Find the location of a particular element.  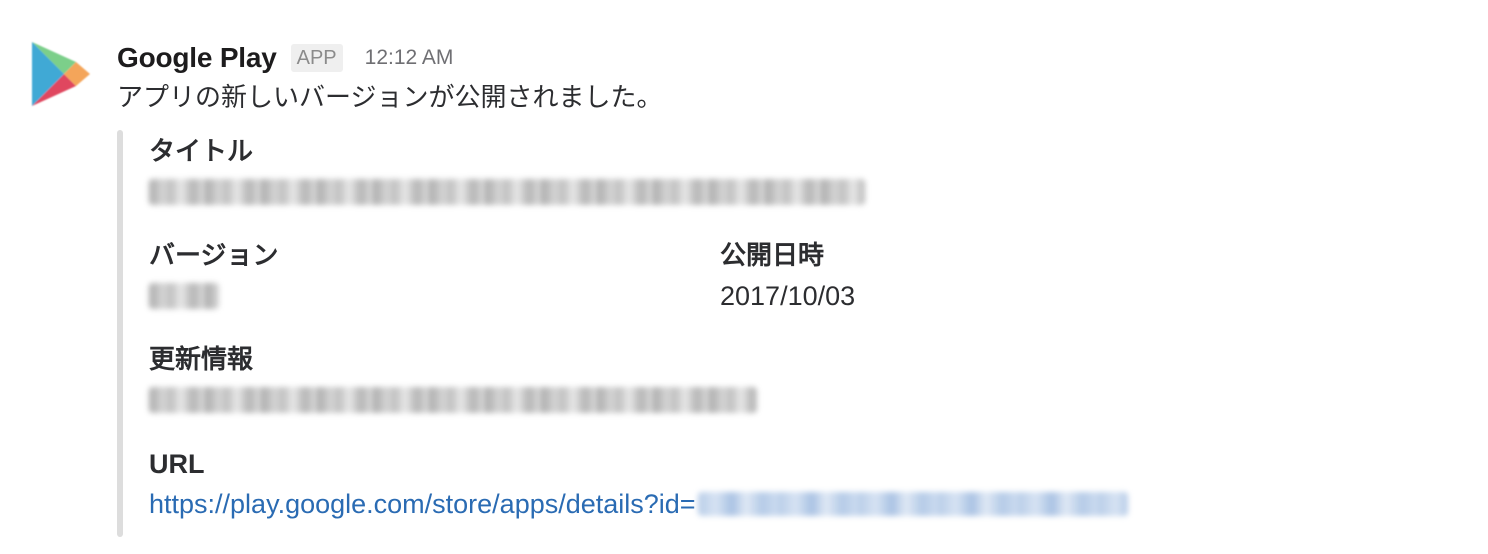

attachment-border is located at coordinates (120, 333).